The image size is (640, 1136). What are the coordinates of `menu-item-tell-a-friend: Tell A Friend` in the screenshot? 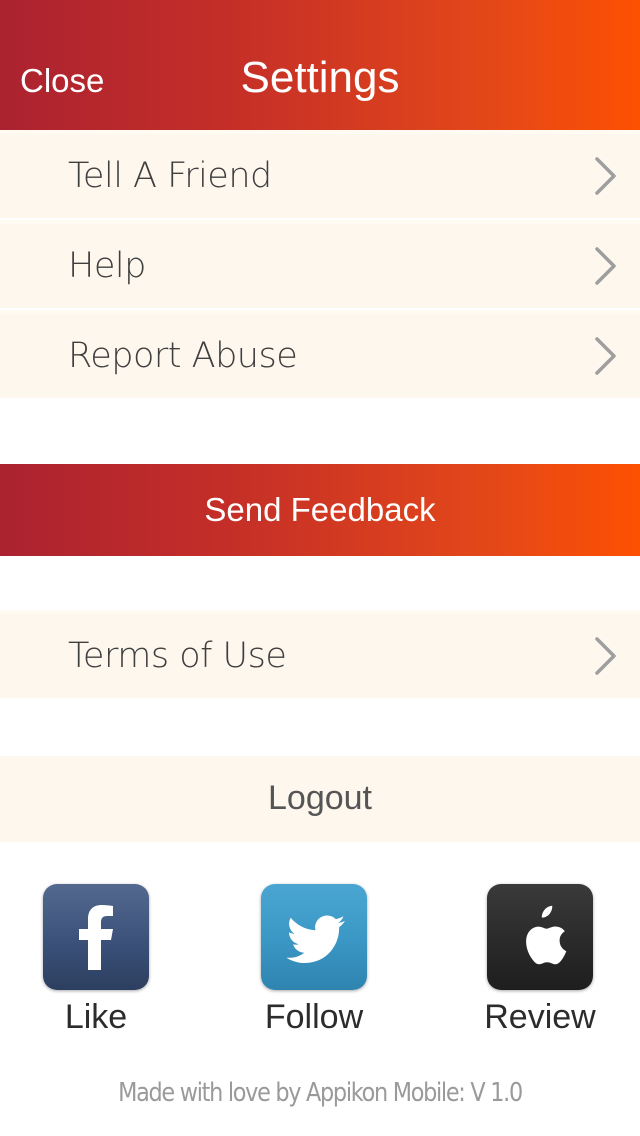 It's located at (320, 174).